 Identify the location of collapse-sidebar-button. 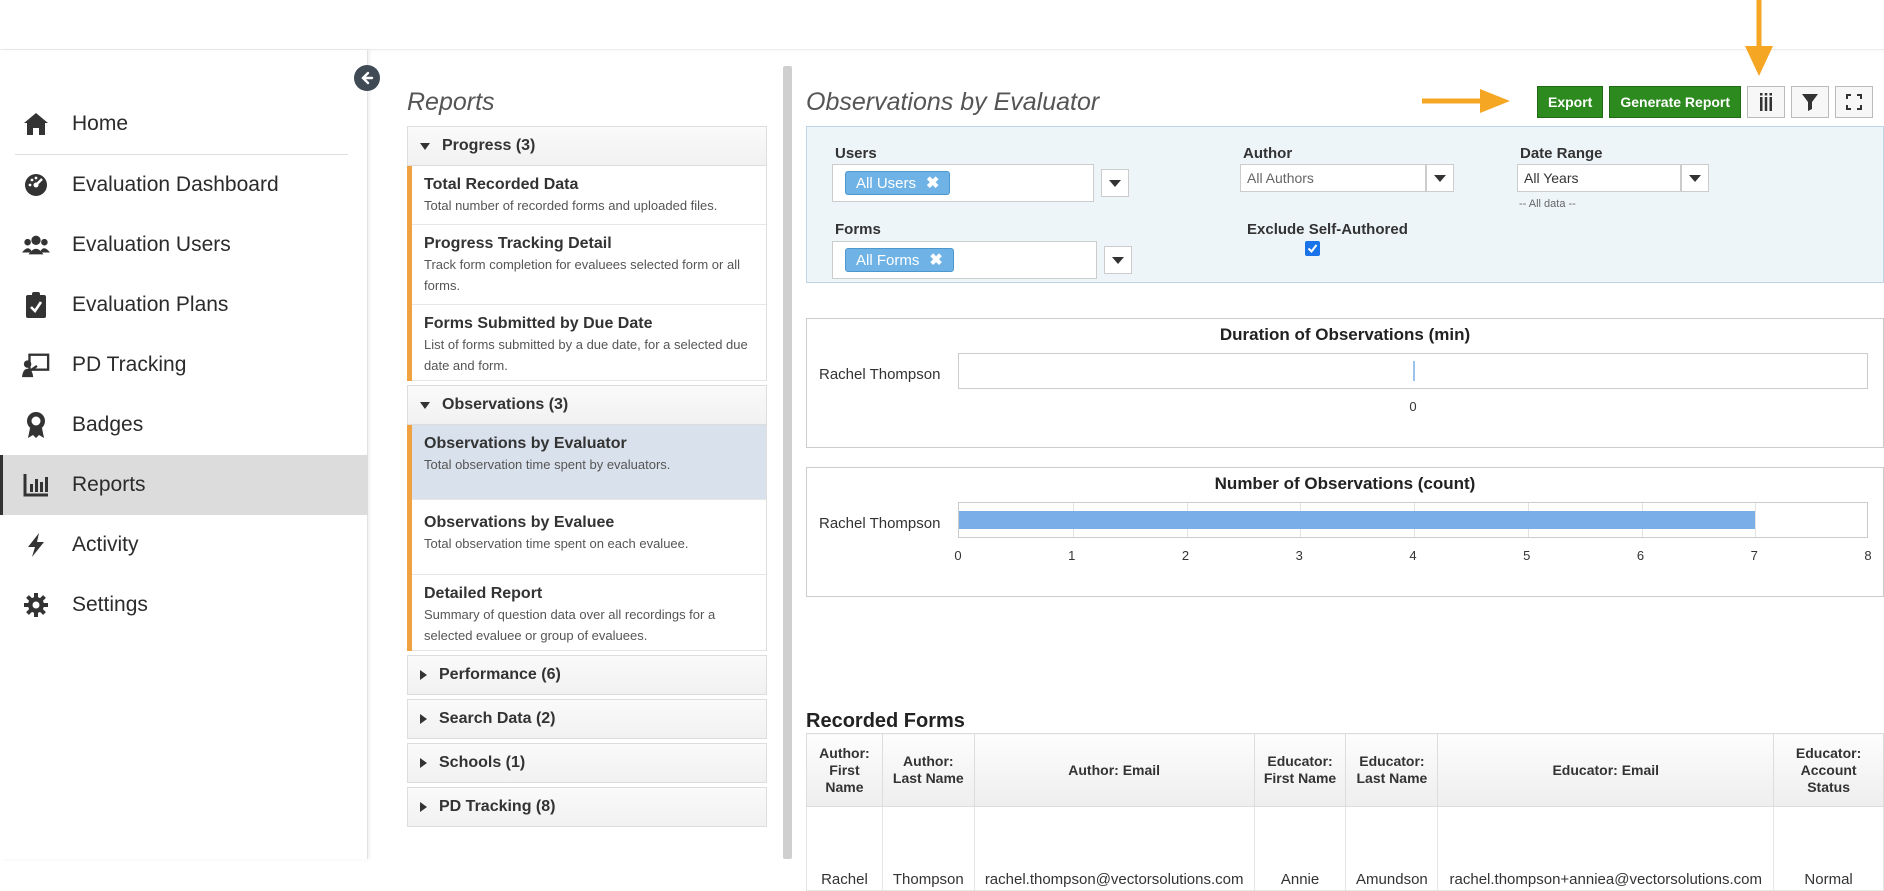
(367, 78).